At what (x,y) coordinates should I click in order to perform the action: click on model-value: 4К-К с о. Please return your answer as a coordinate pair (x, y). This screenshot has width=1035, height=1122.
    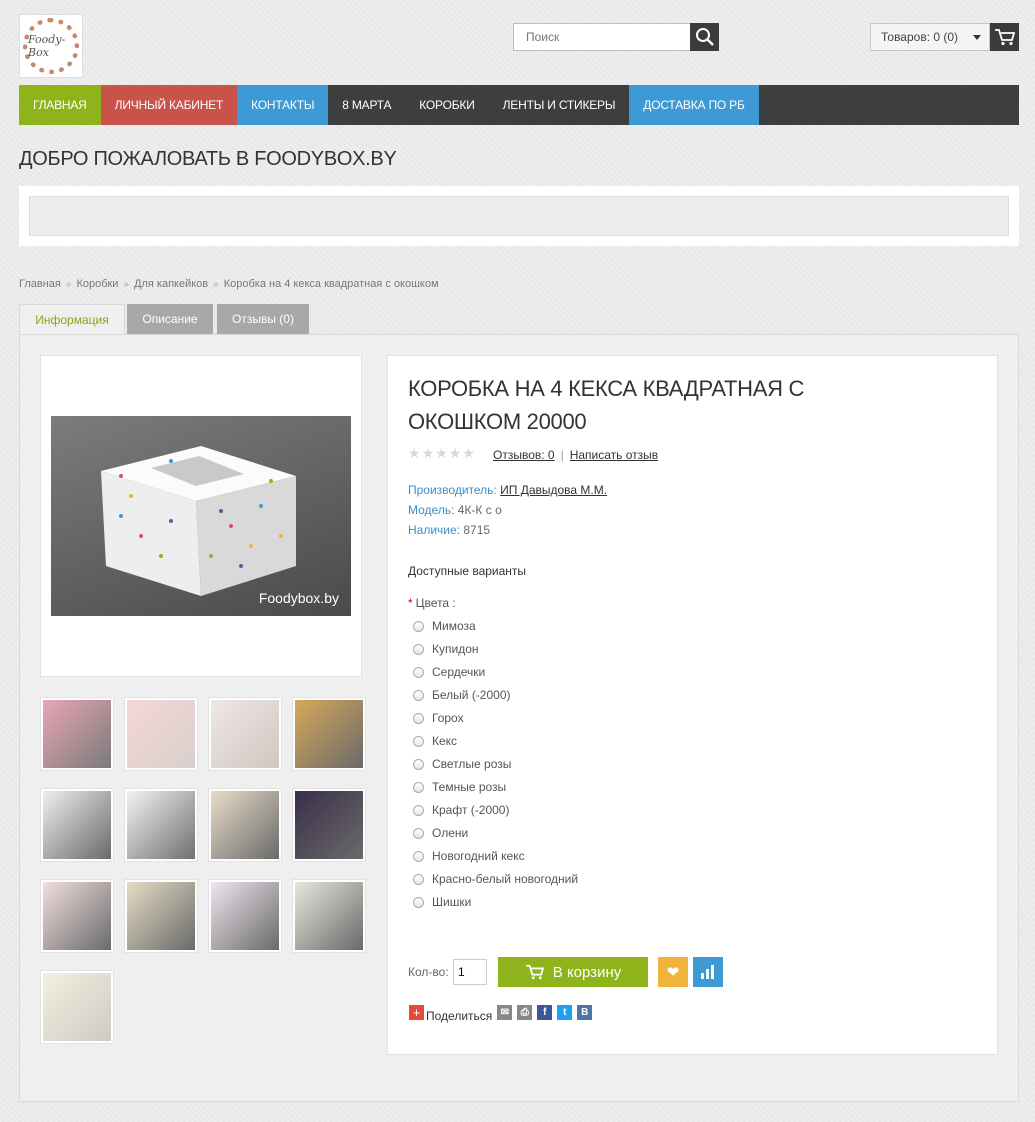
    Looking at the image, I should click on (479, 510).